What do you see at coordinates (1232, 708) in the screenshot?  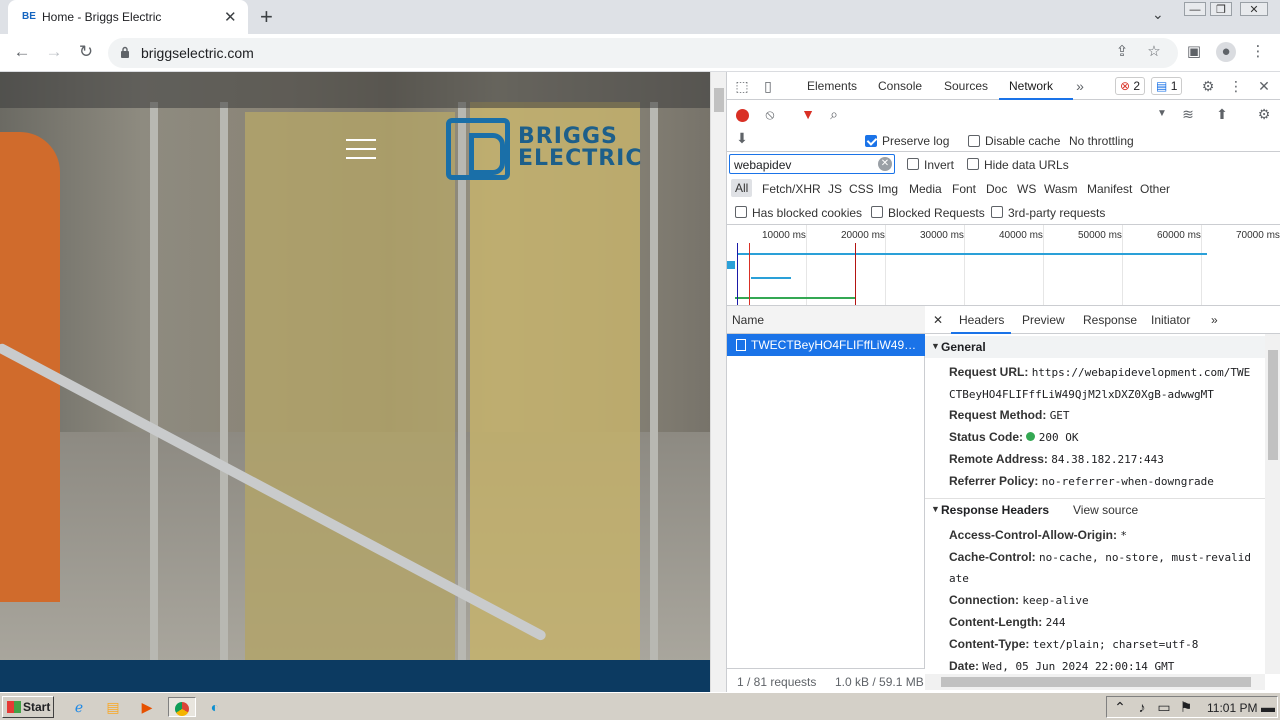 I see `taskbar-clock: 11:01 PM` at bounding box center [1232, 708].